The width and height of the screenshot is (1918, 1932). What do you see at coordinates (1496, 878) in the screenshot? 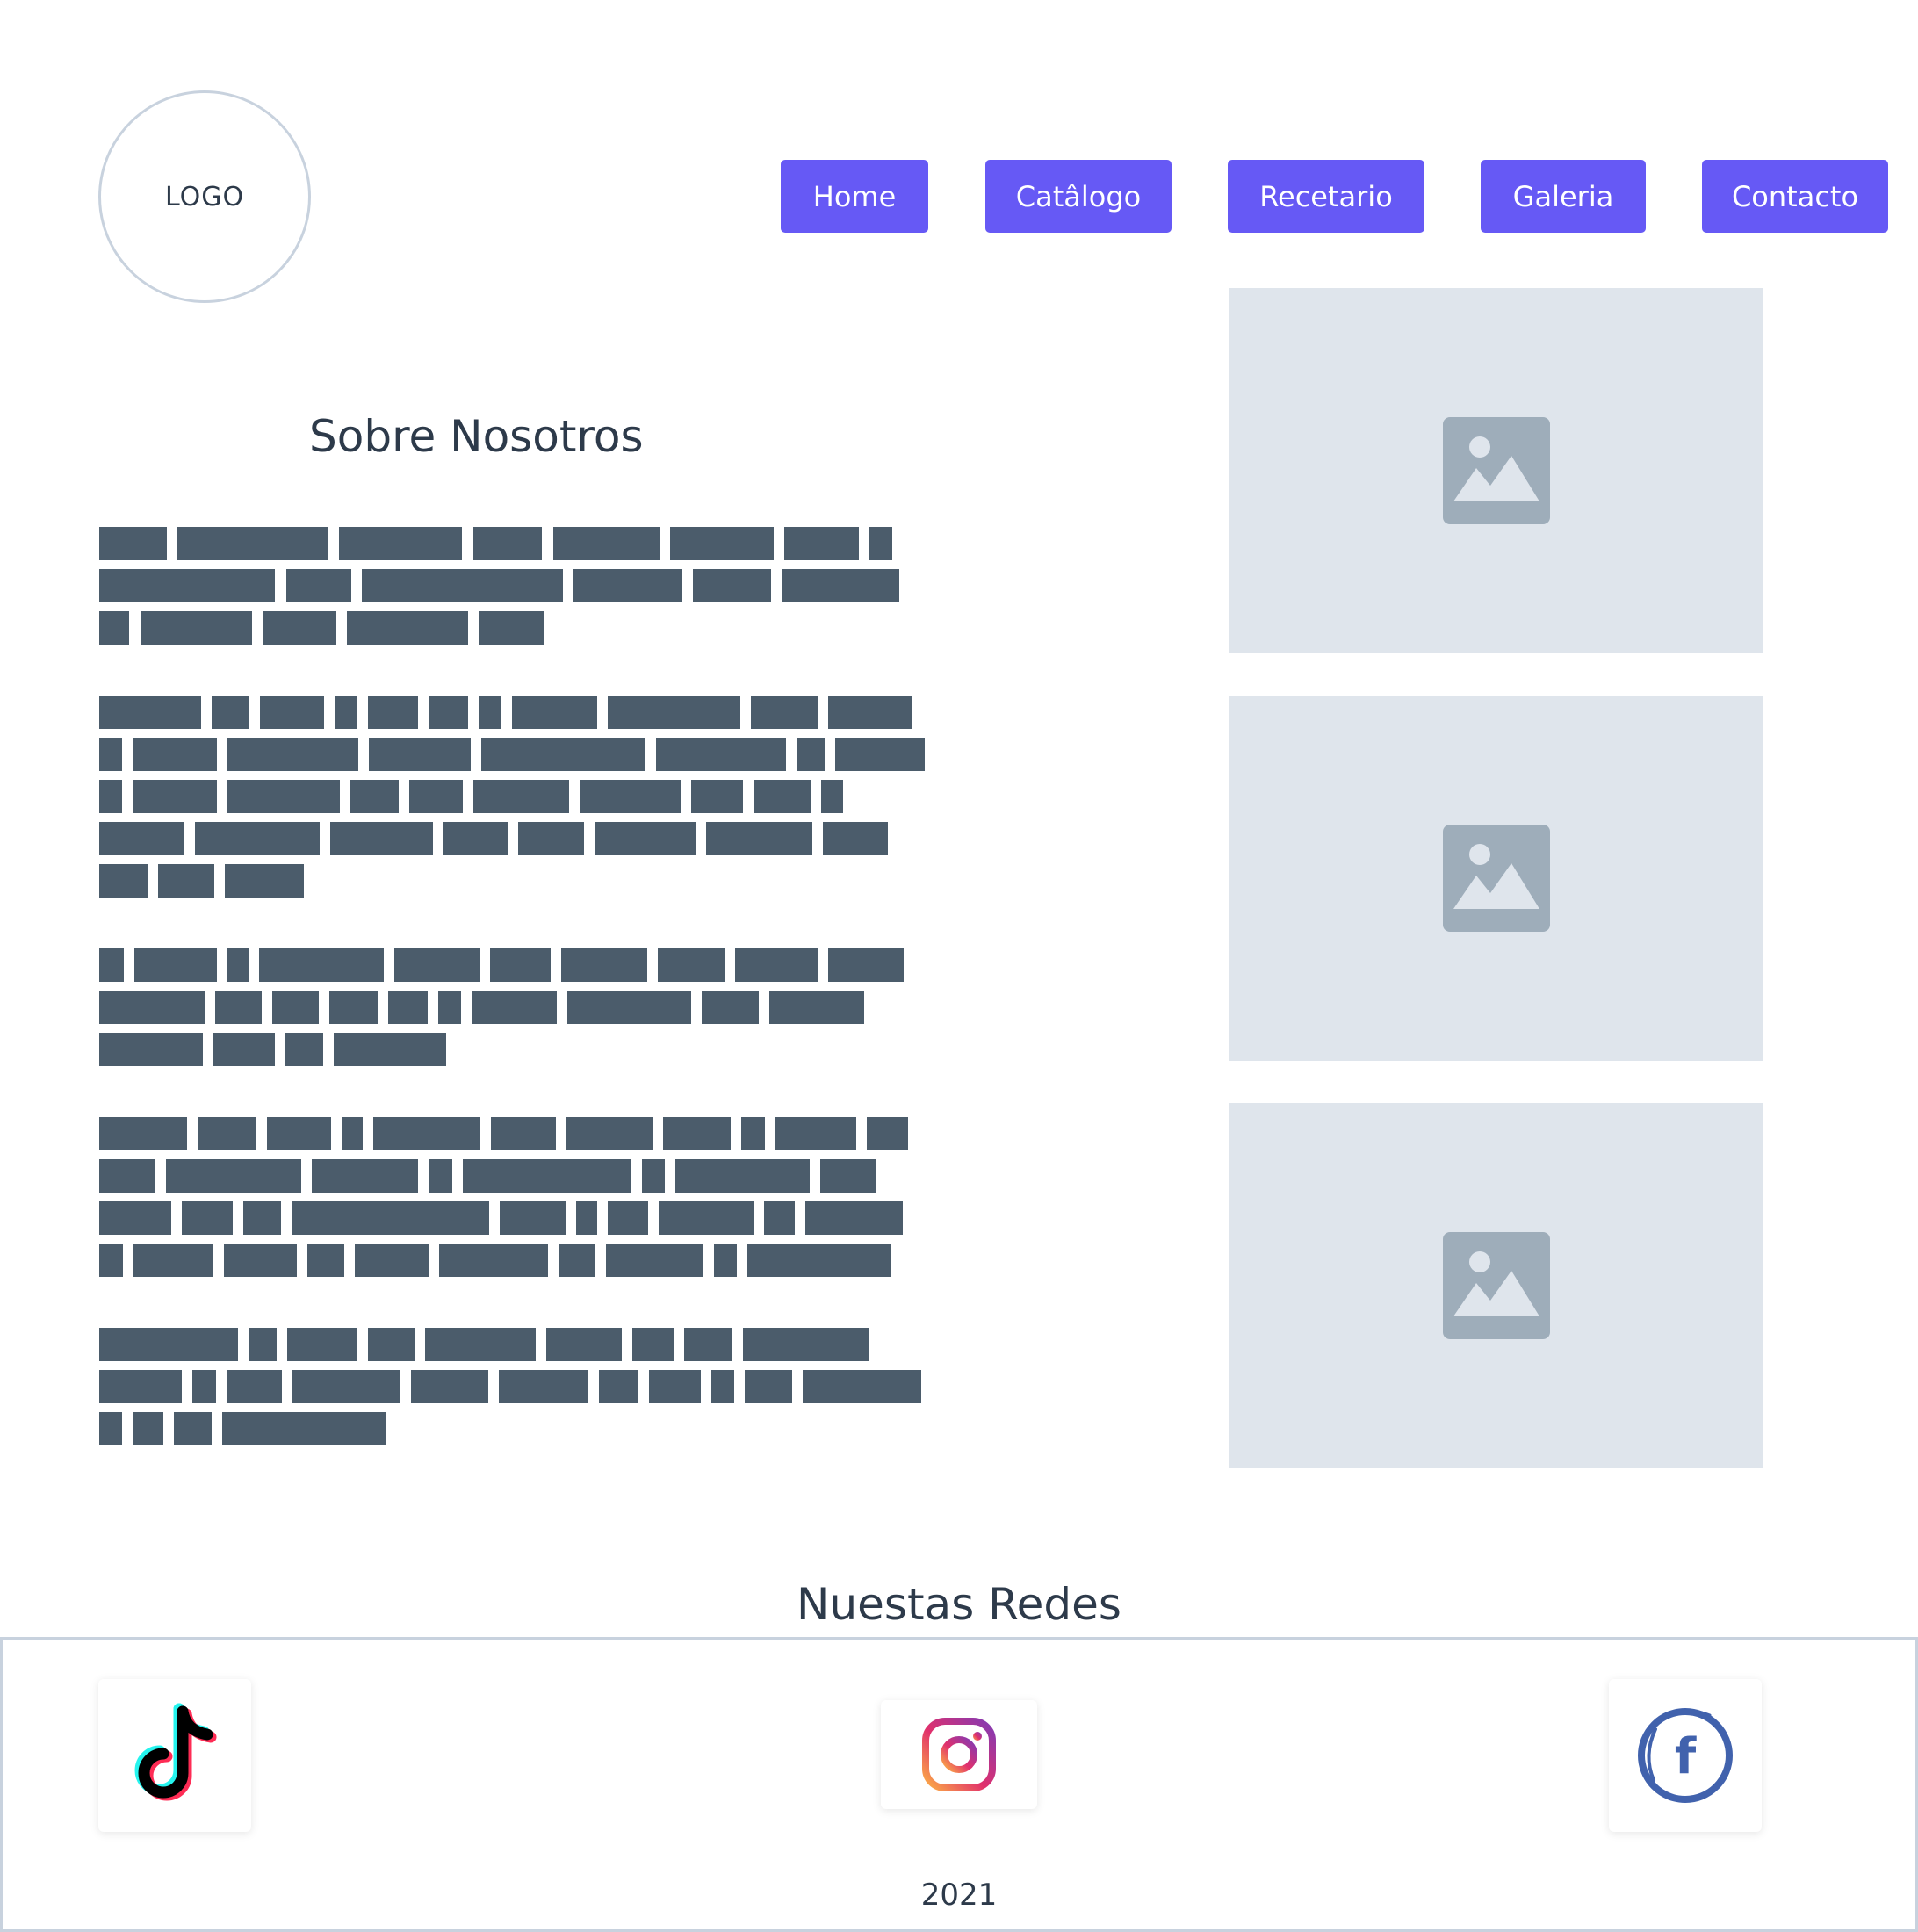
I see `image-placeholder` at bounding box center [1496, 878].